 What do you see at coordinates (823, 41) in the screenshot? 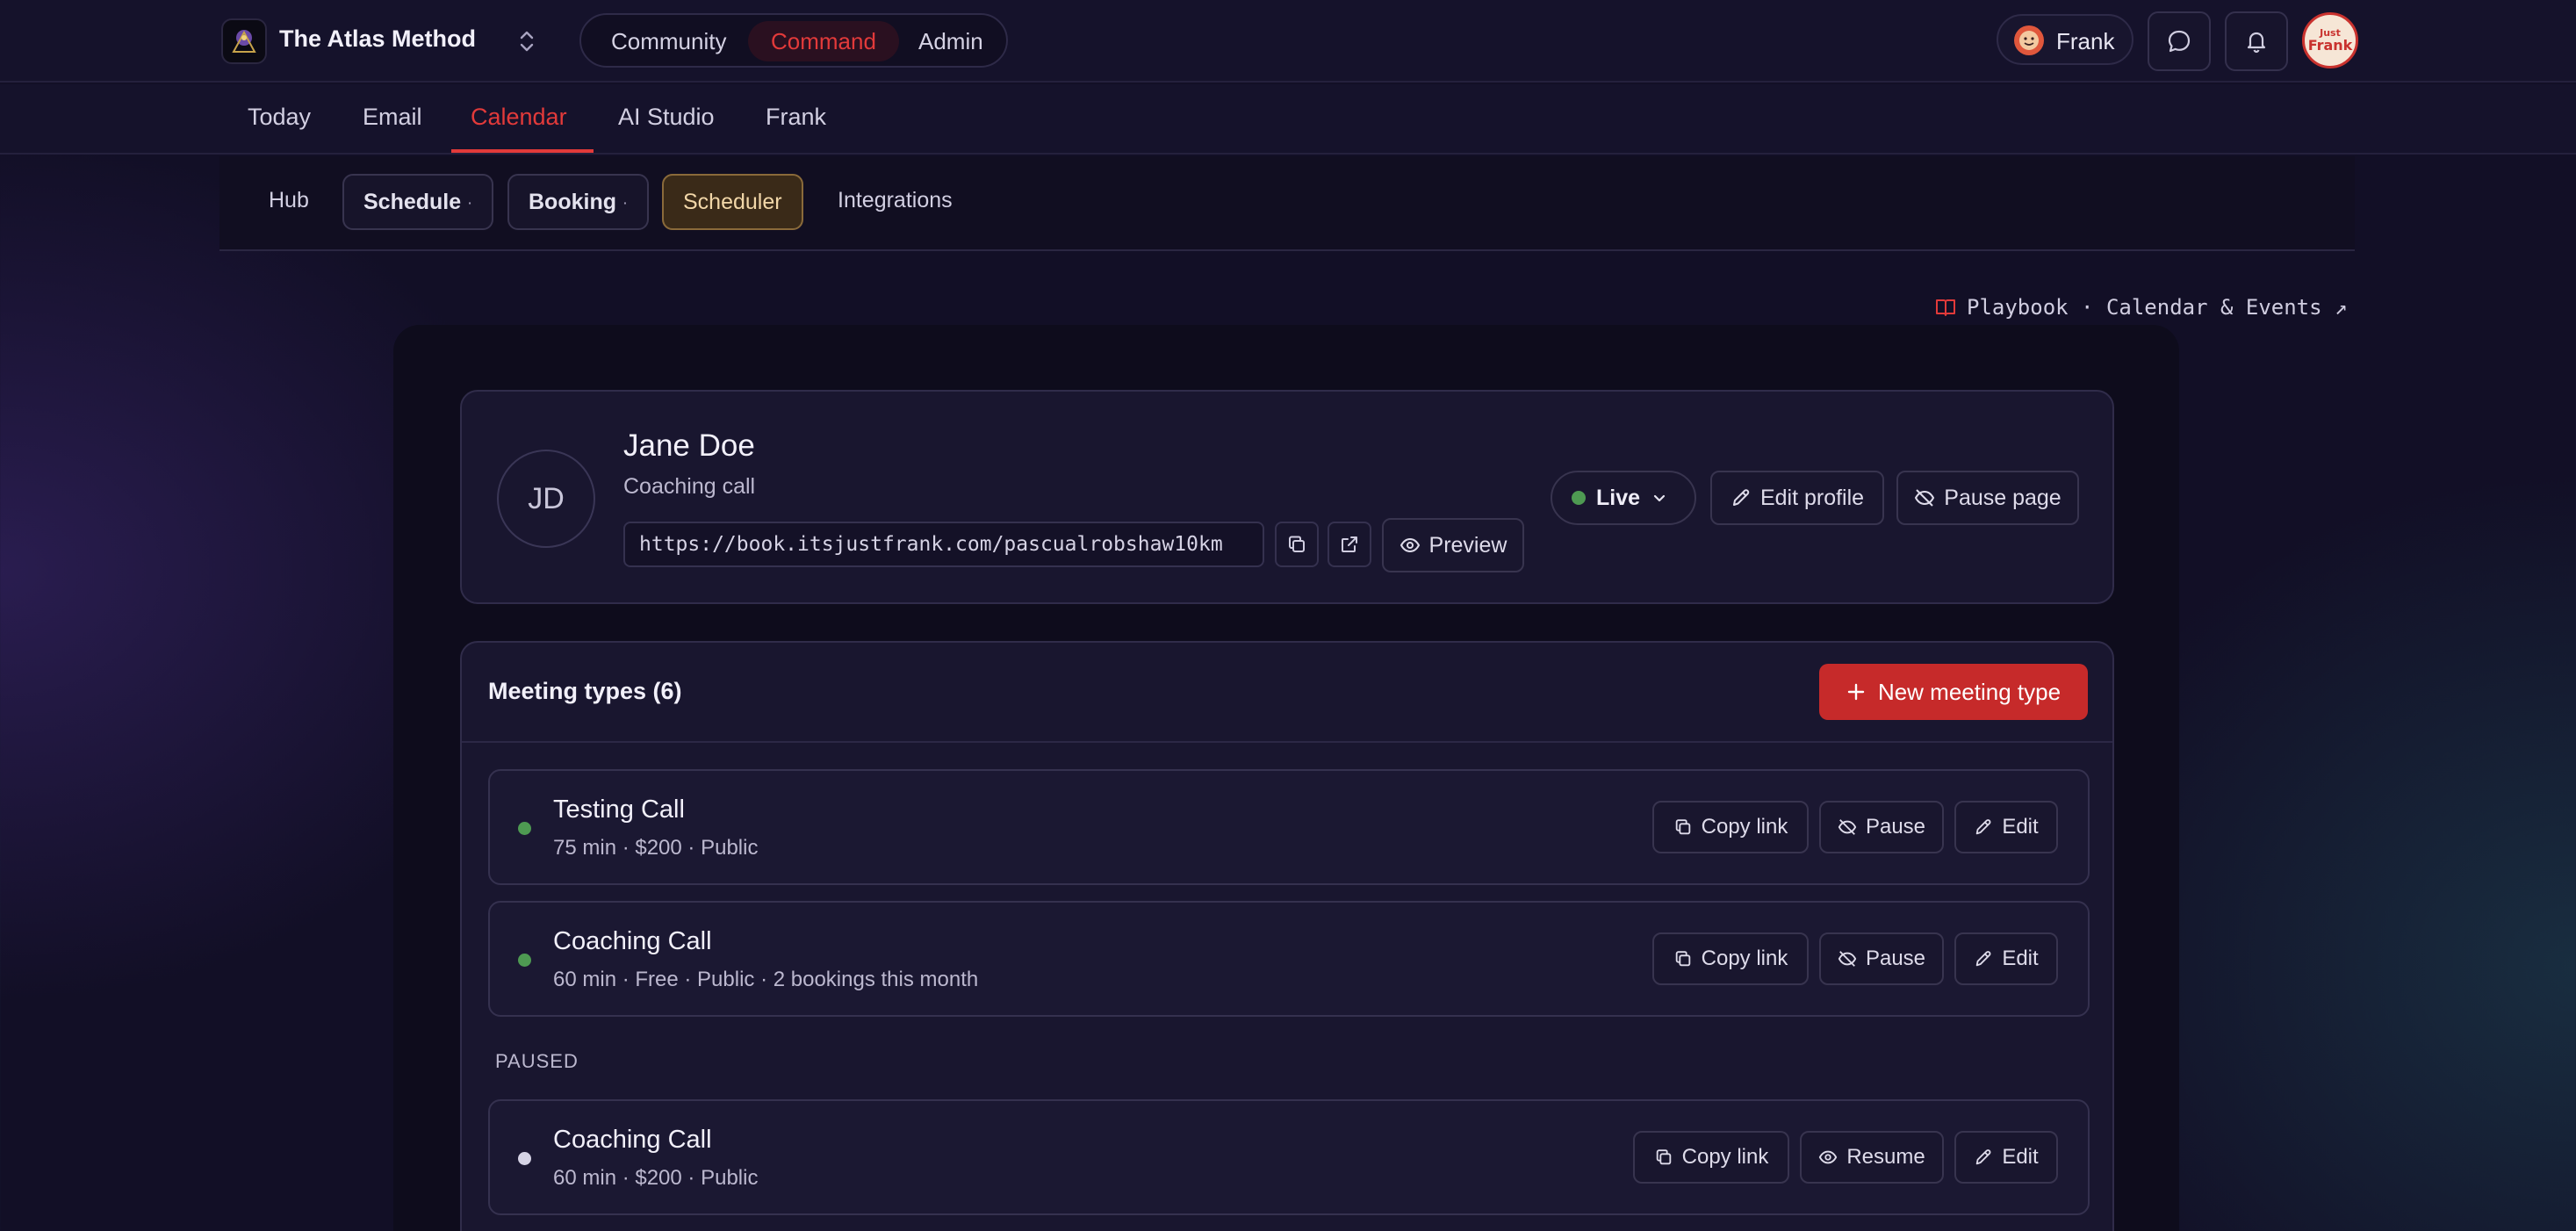
I see `mode-command: Command` at bounding box center [823, 41].